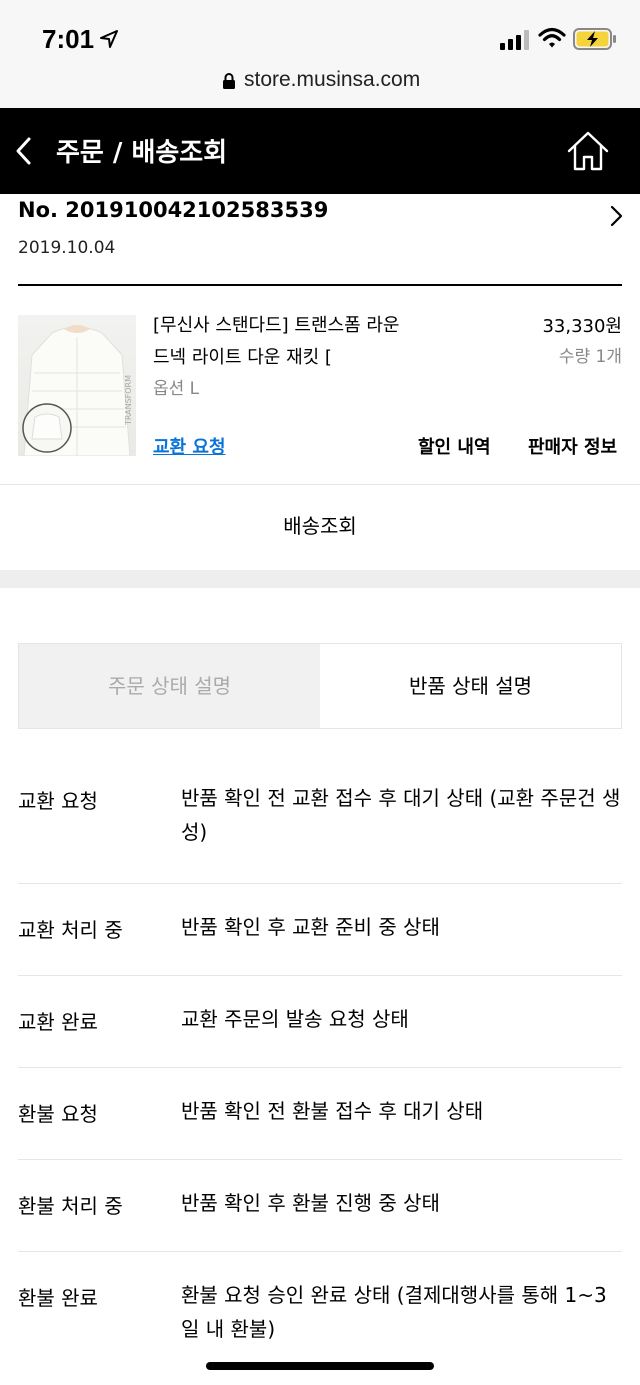 The image size is (640, 1385). Describe the element at coordinates (320, 1366) in the screenshot. I see `home-indicator` at that location.